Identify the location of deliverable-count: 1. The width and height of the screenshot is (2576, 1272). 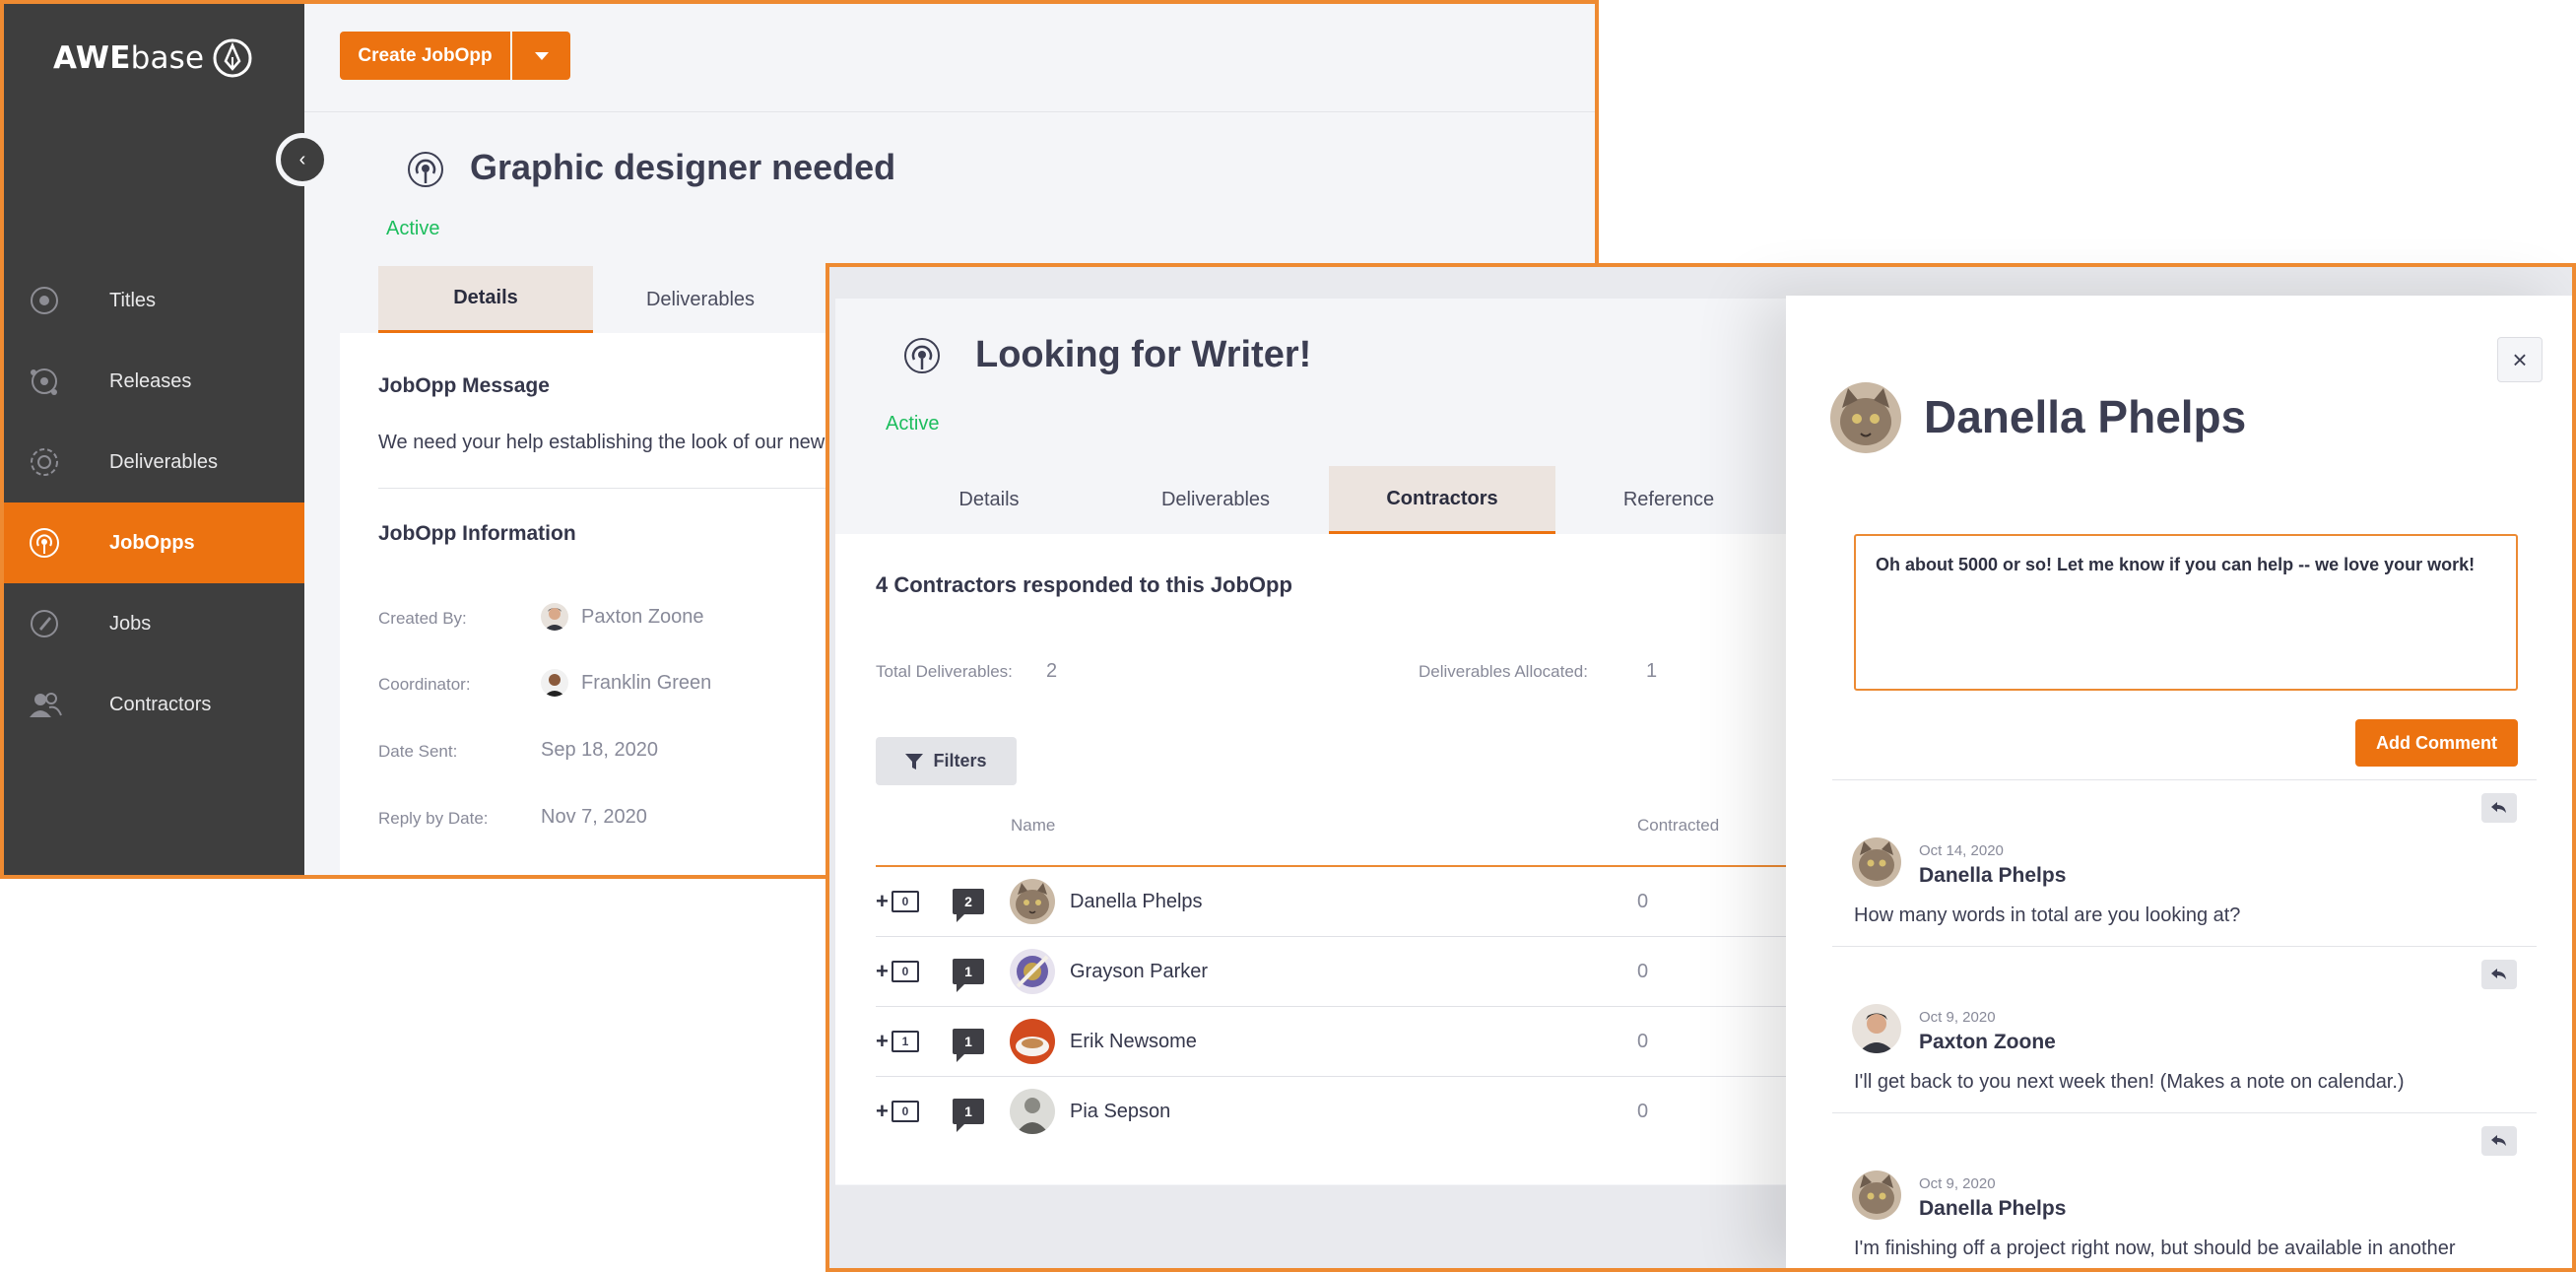
(905, 1041).